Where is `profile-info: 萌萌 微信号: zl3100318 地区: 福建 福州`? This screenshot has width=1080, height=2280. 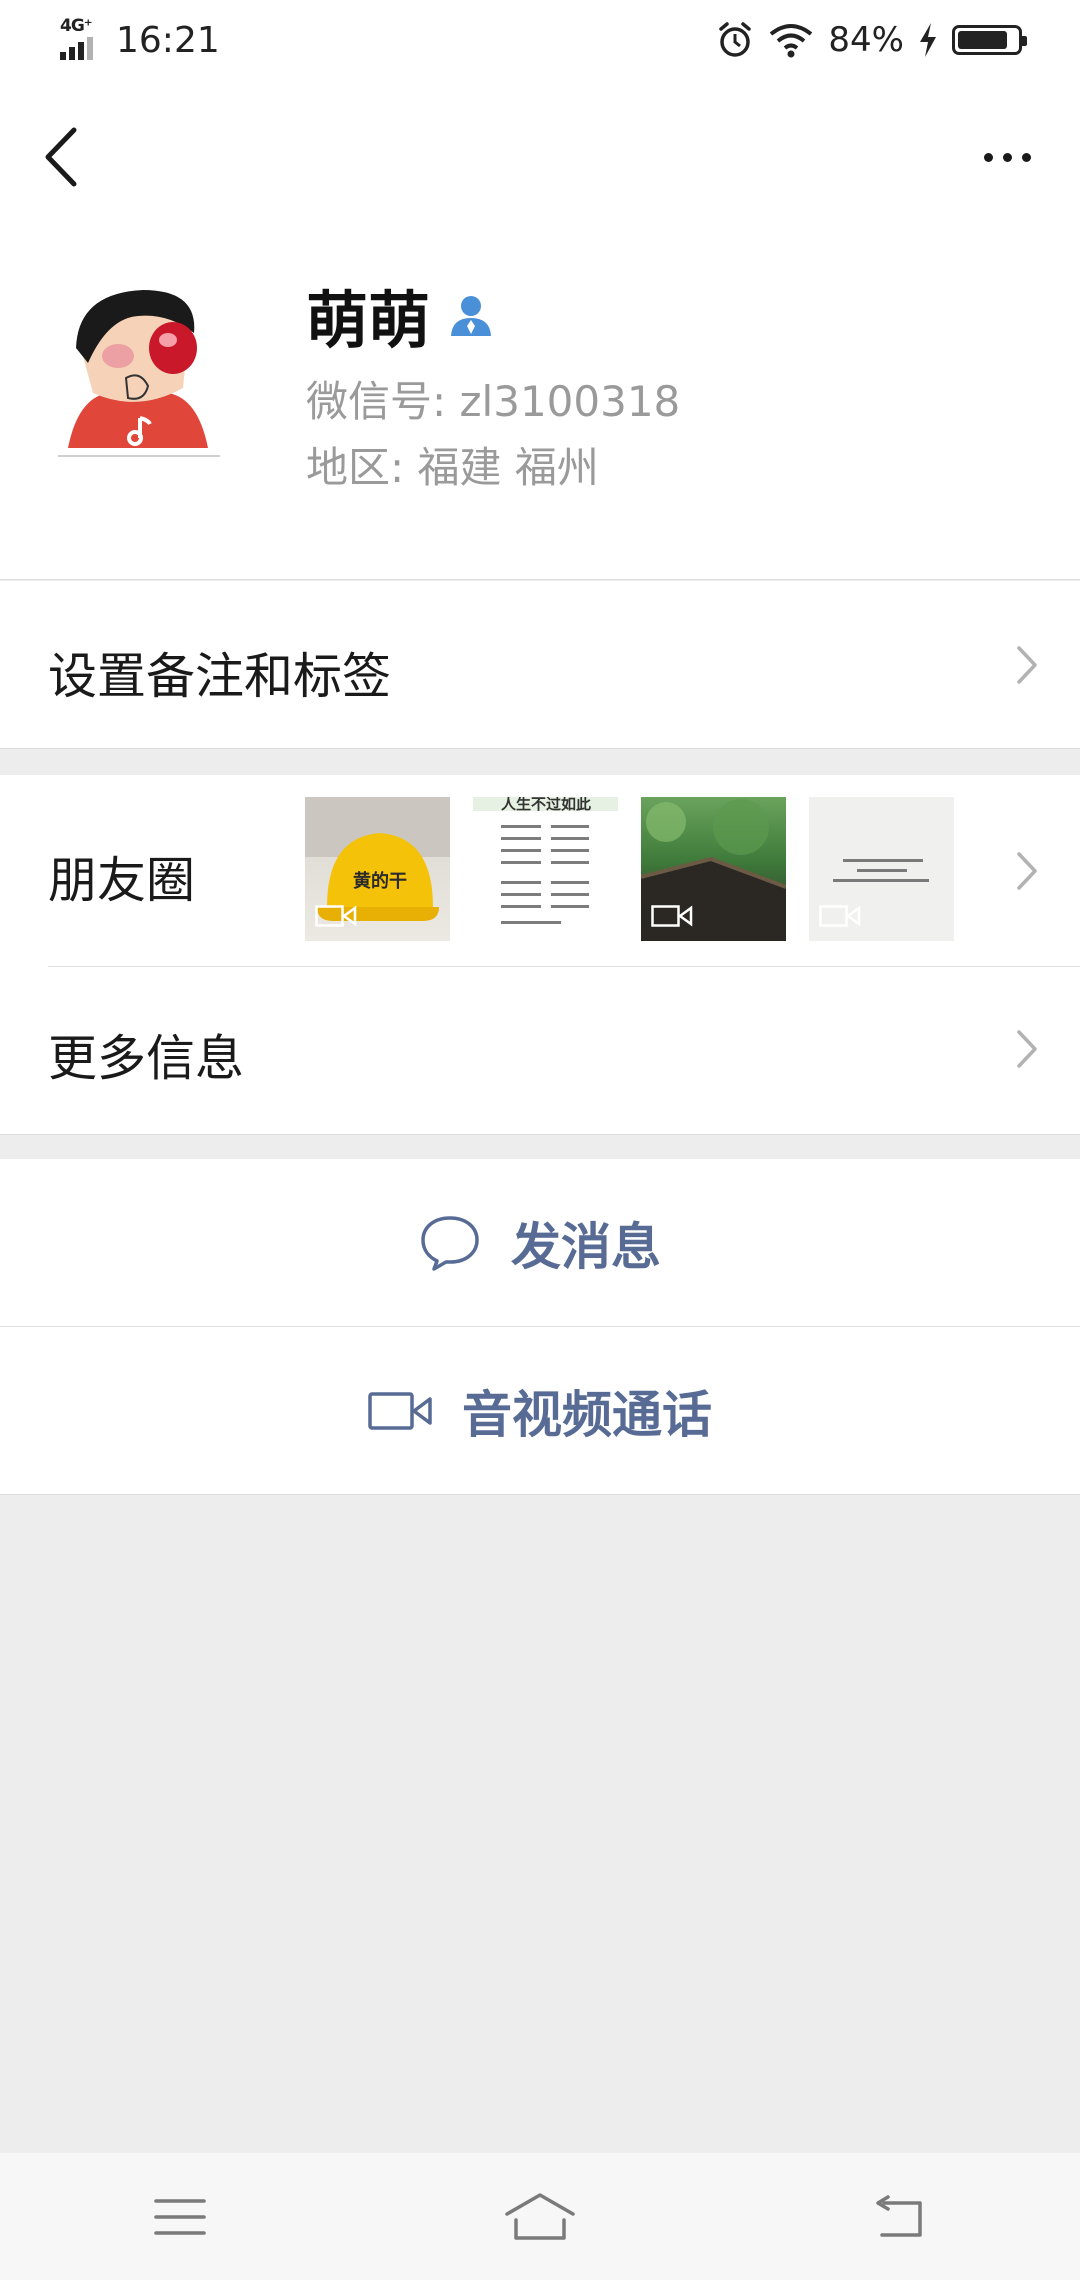
profile-info: 萌萌 微信号: zl3100318 地区: 福建 福州 is located at coordinates (493, 382).